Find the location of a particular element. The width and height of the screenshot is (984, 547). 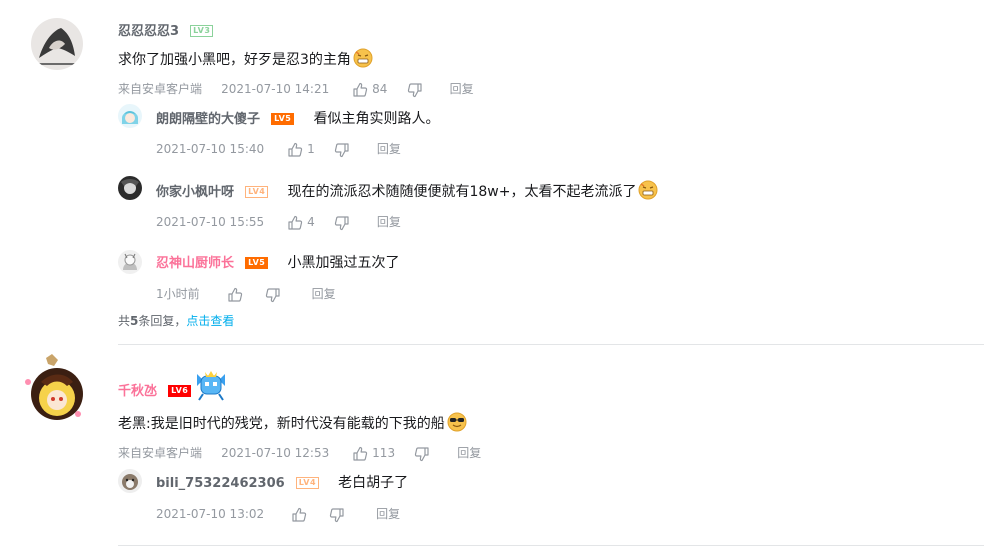

reply-meta: 2021-07-10 13:02 回复 is located at coordinates (278, 513).